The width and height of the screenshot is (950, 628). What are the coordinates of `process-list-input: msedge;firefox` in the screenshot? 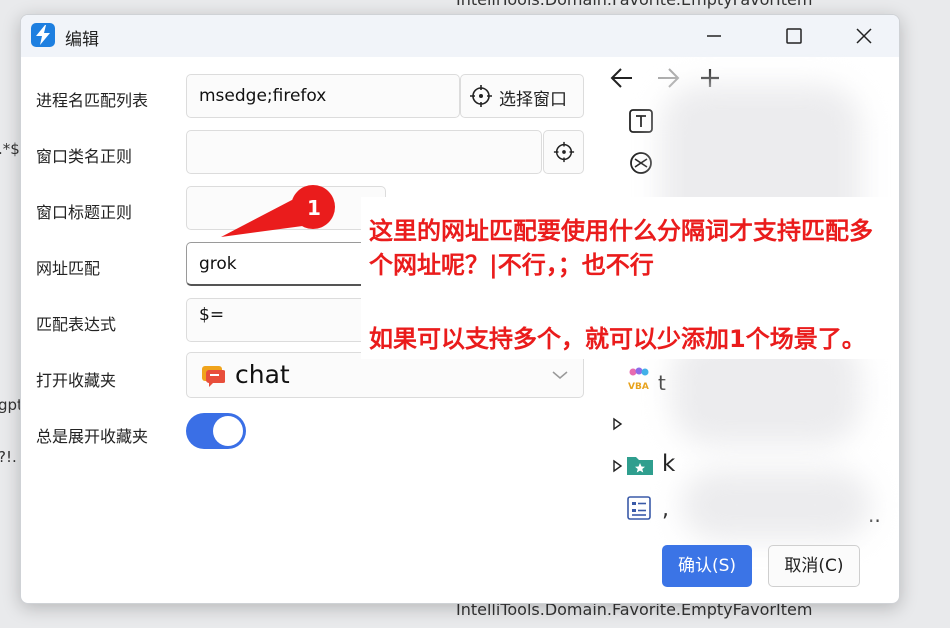 It's located at (323, 96).